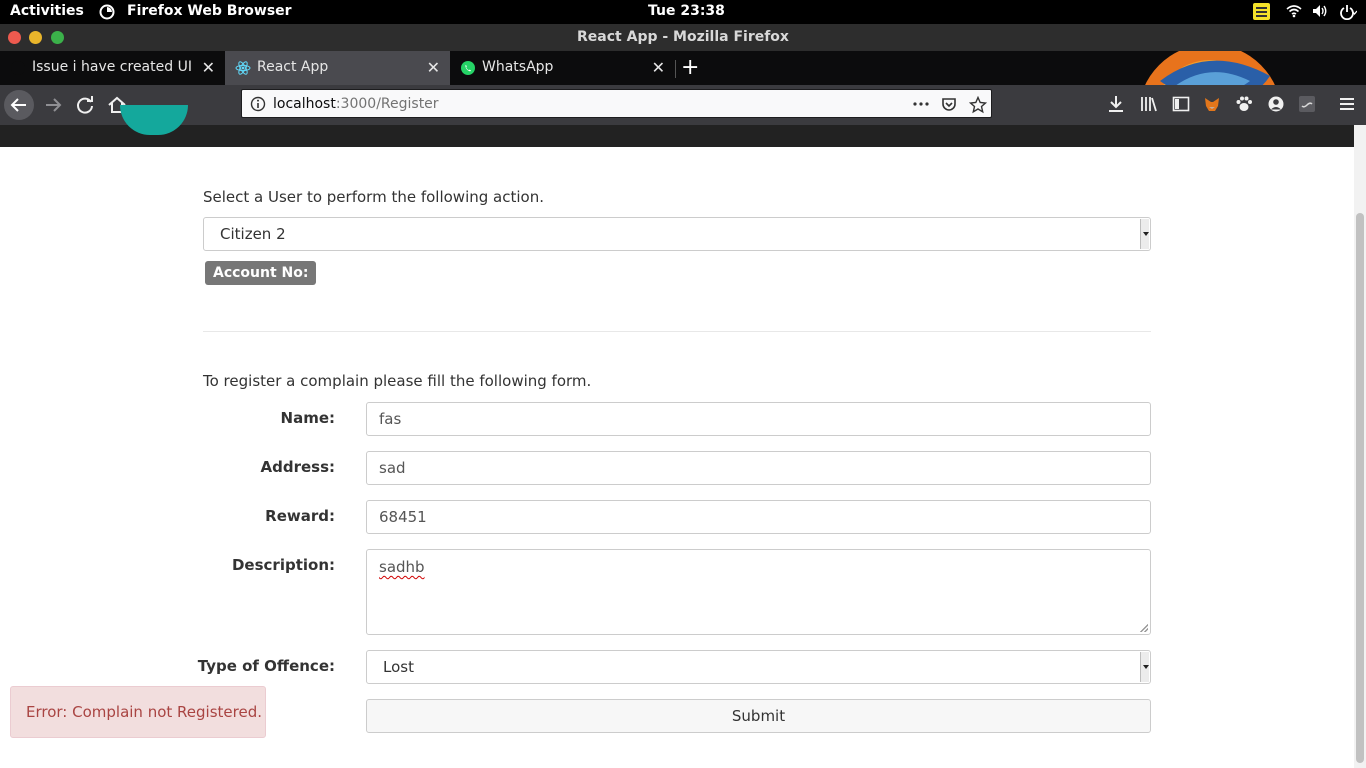 The height and width of the screenshot is (768, 1366). Describe the element at coordinates (107, 12) in the screenshot. I see `firefox-app-icon` at that location.